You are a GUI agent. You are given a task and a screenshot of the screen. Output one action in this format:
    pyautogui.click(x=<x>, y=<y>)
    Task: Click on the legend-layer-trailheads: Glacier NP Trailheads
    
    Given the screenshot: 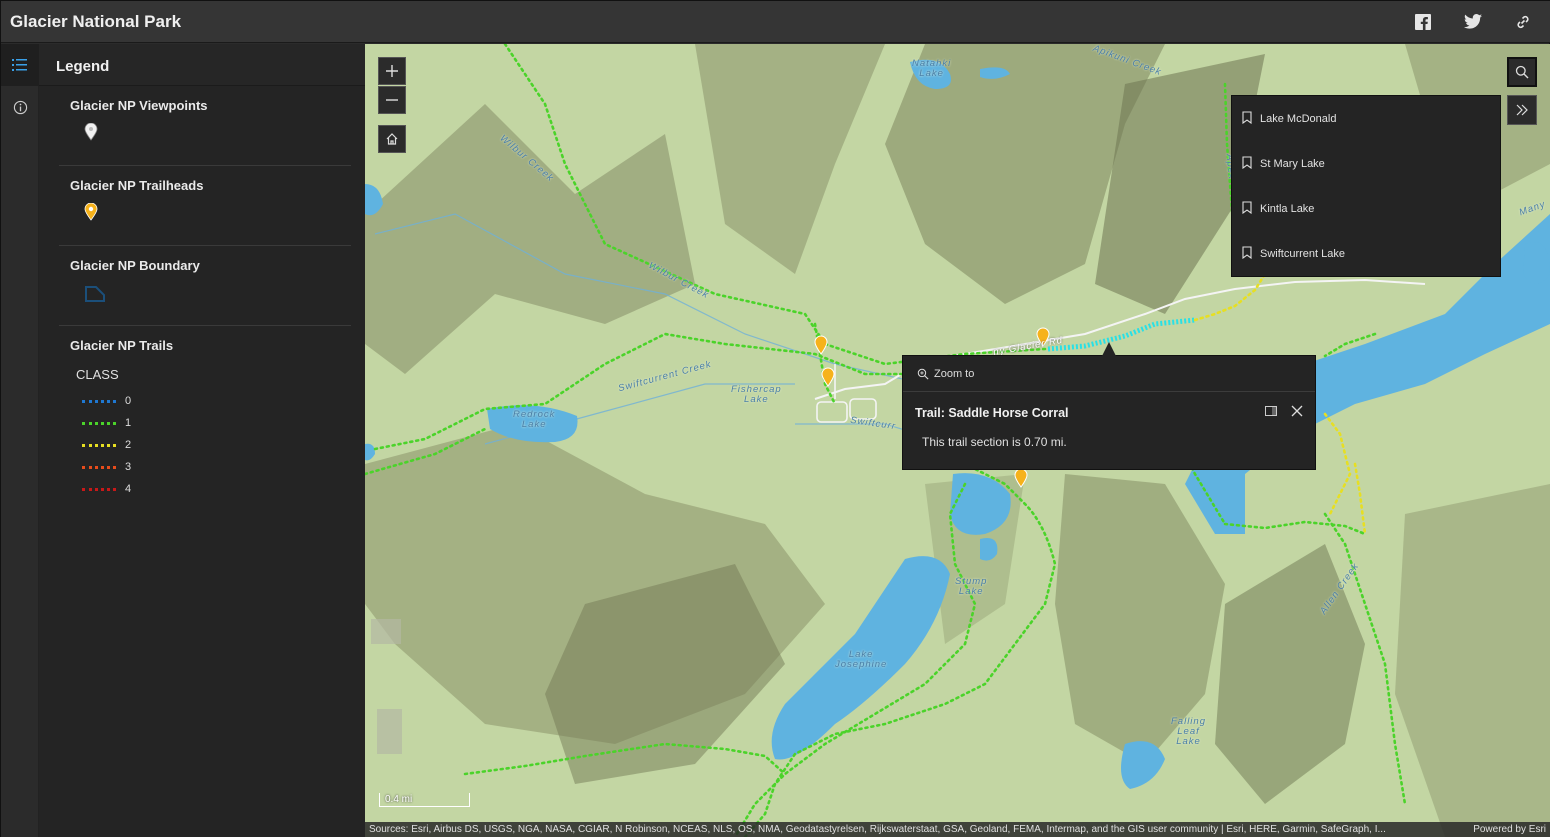 What is the action you would take?
    pyautogui.click(x=205, y=206)
    